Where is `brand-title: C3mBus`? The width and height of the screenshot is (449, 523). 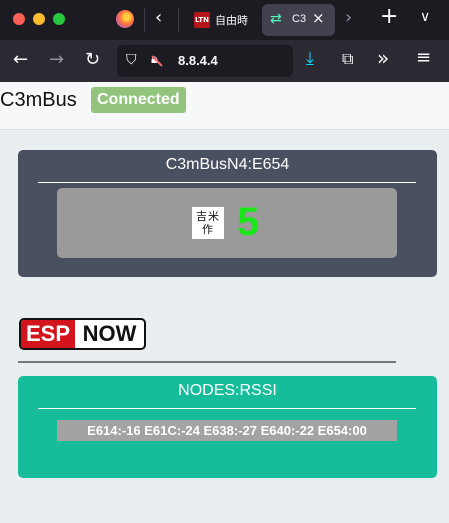
brand-title: C3mBus is located at coordinates (38, 100).